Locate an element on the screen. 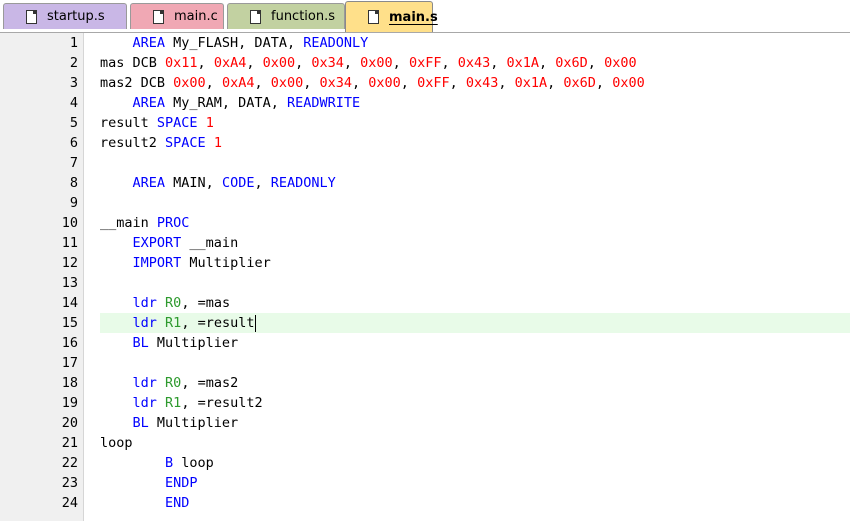  code-line: 10 __main PROC is located at coordinates (425, 223).